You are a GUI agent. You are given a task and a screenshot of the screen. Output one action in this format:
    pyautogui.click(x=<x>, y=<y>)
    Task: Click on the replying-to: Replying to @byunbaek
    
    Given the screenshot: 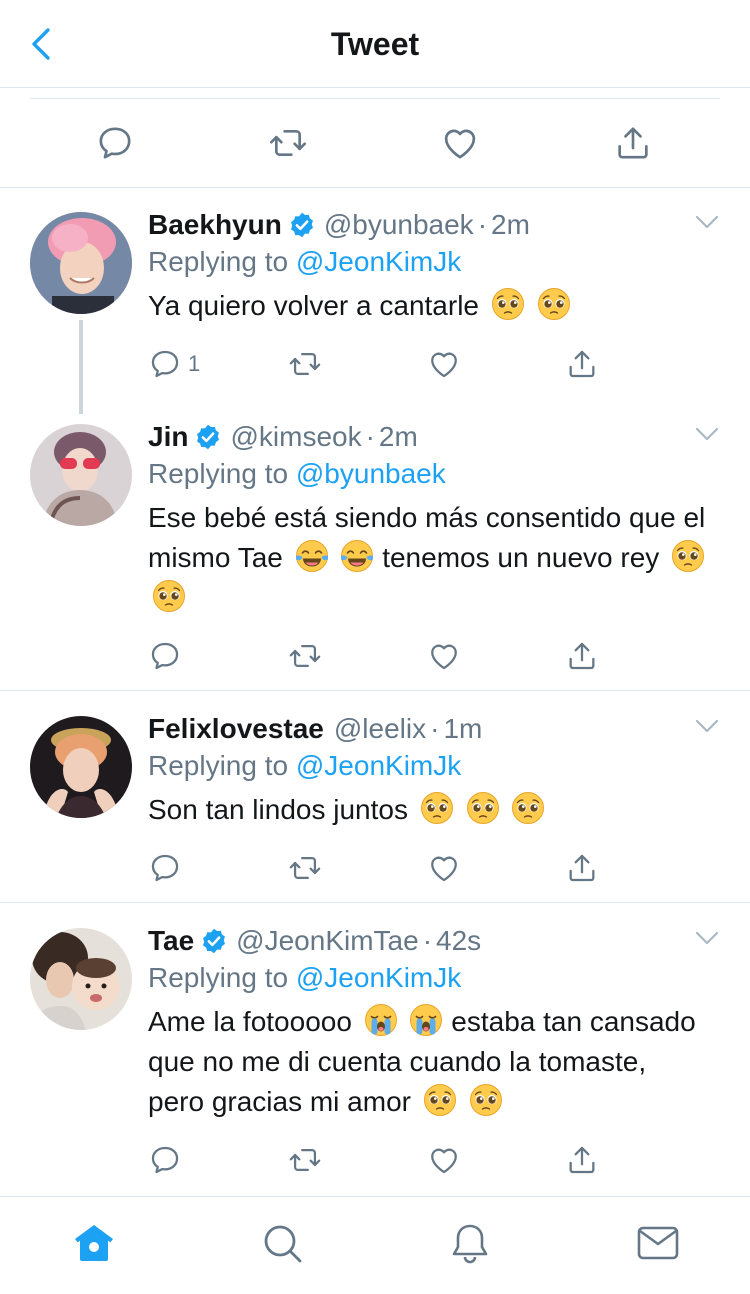 What is the action you would take?
    pyautogui.click(x=297, y=474)
    